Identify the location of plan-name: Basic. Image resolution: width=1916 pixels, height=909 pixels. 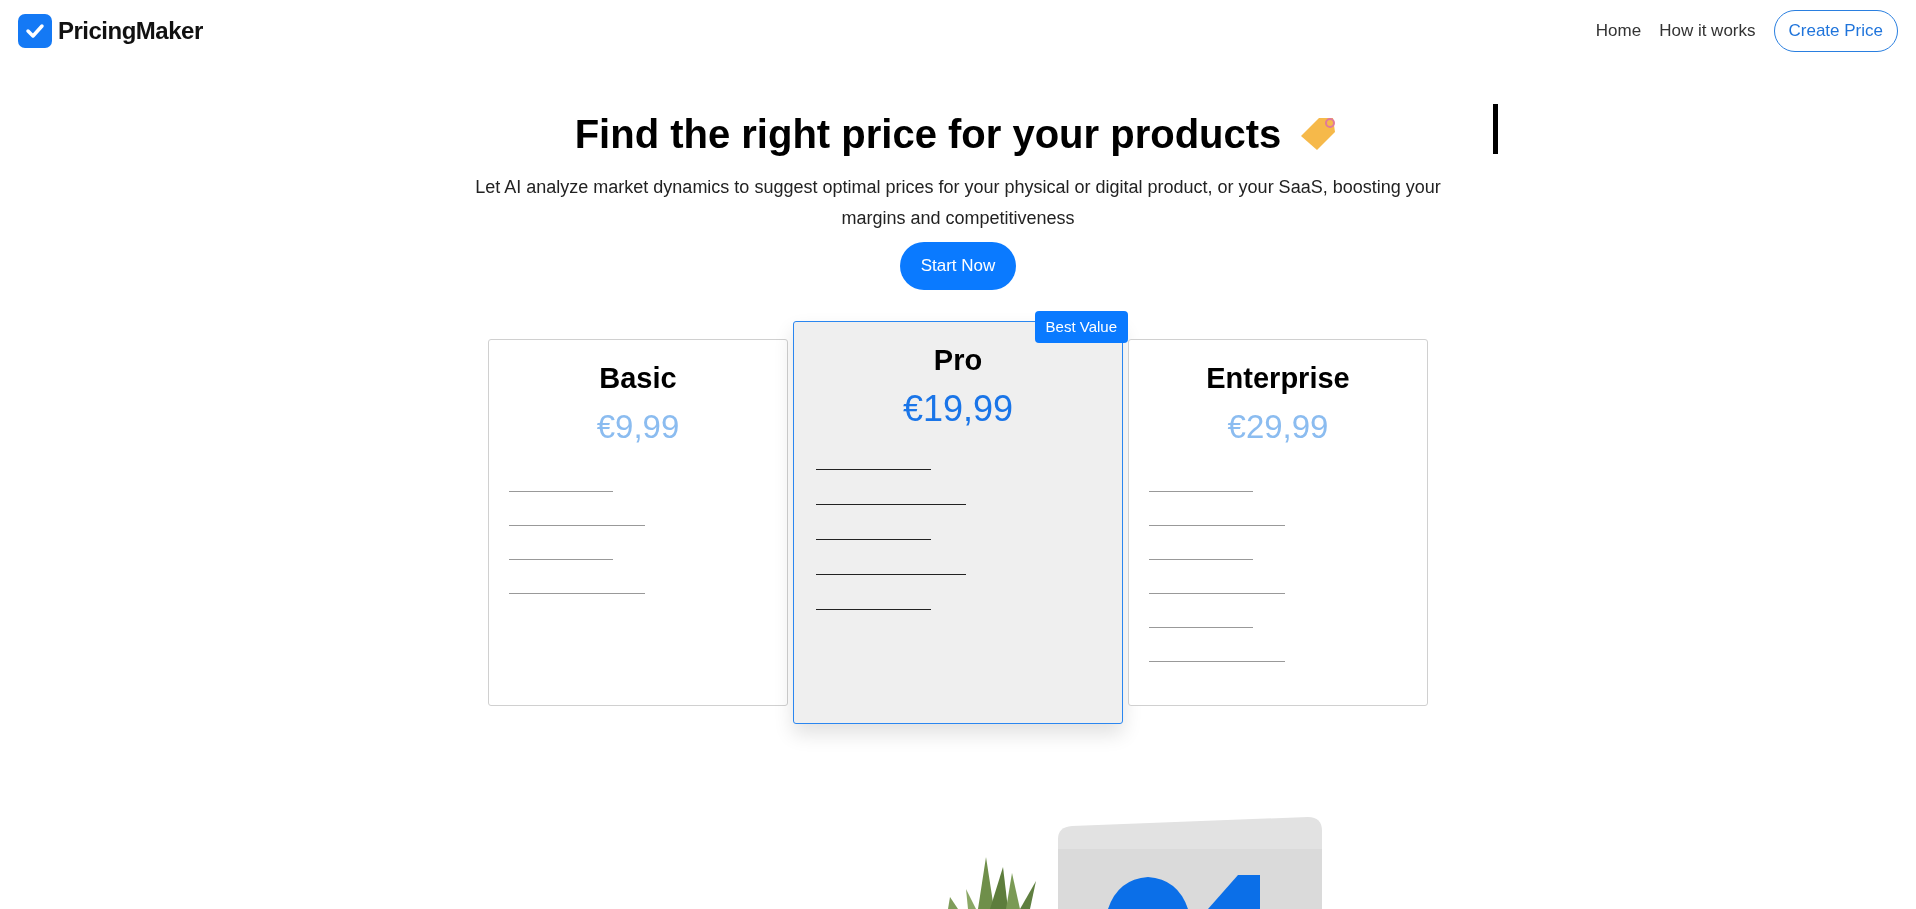
(638, 378).